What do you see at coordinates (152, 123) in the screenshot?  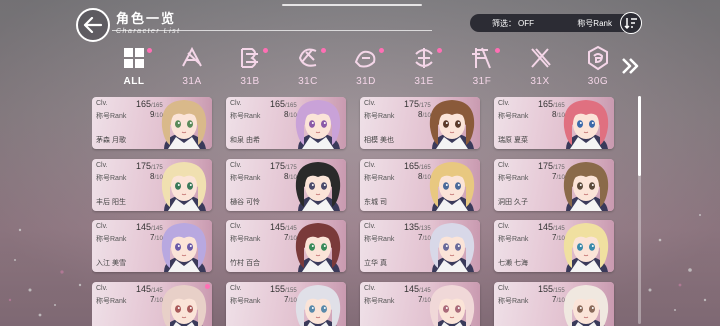 I see `character-card: Clv. 165/165 称号Rank 9/10 茅森 月歌` at bounding box center [152, 123].